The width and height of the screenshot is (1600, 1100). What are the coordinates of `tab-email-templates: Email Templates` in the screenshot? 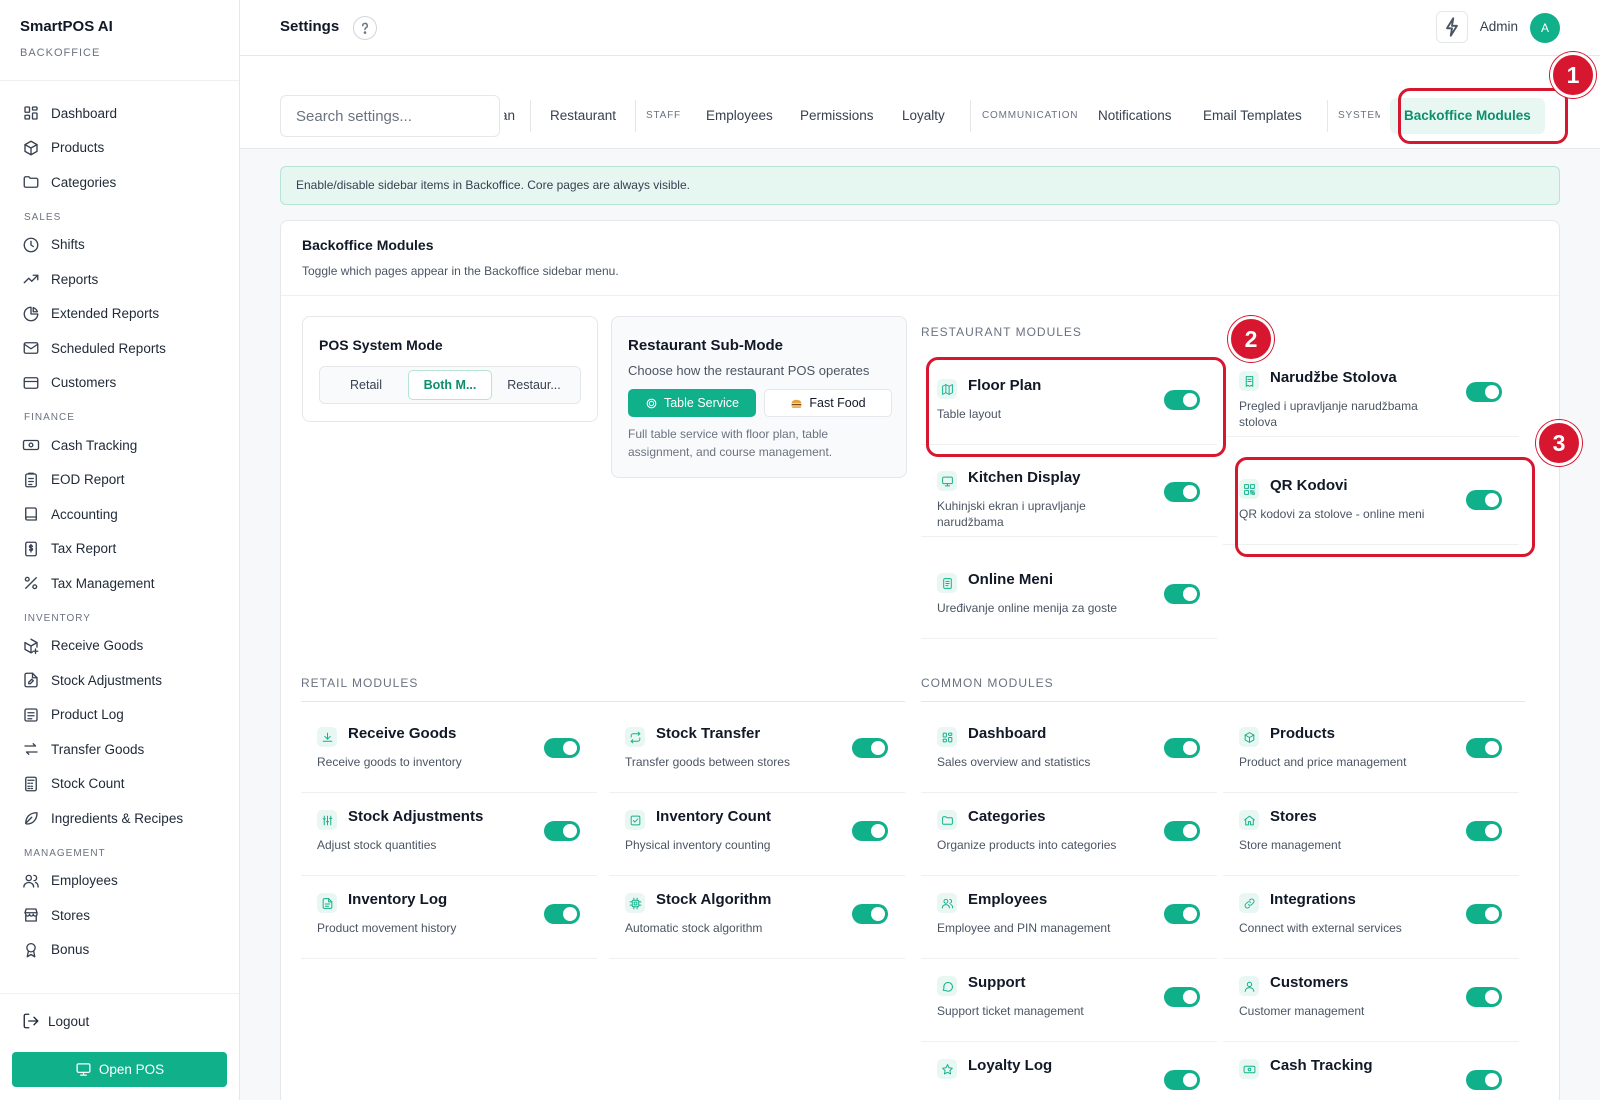 It's located at (1252, 116).